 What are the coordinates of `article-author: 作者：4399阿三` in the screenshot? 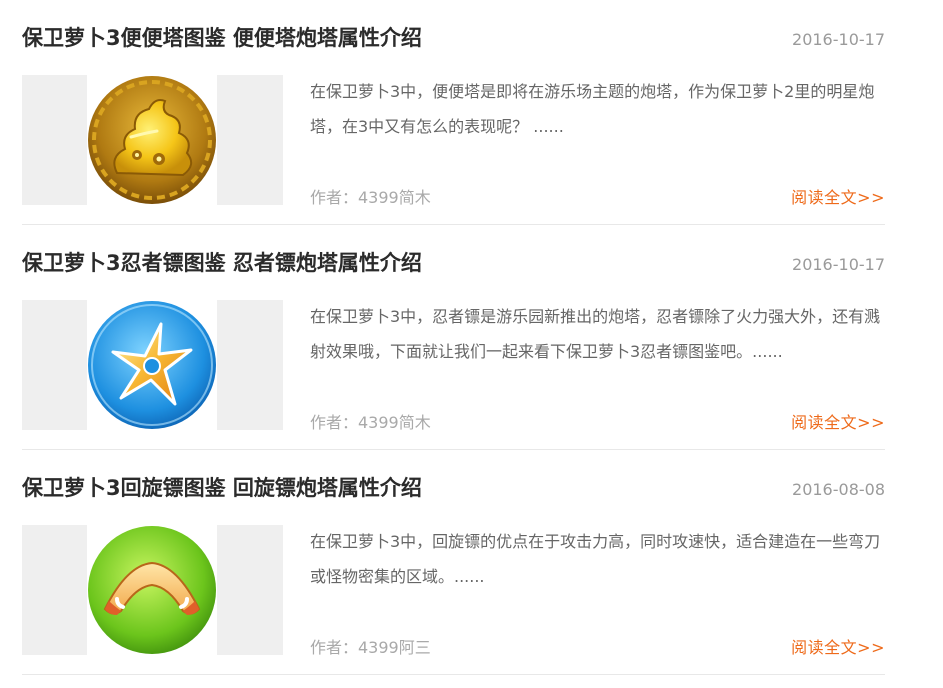 It's located at (370, 647).